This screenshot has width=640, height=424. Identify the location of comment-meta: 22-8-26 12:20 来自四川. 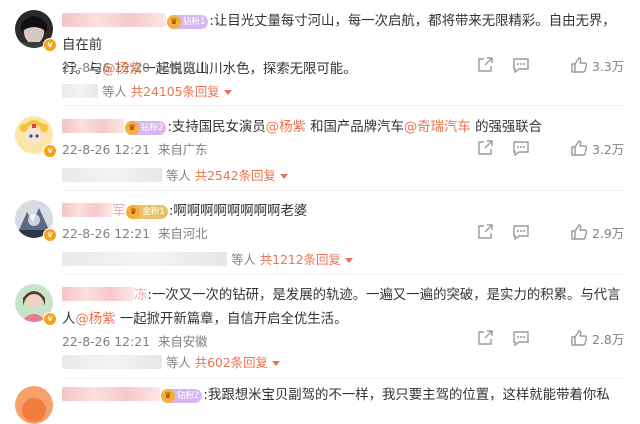
(135, 67).